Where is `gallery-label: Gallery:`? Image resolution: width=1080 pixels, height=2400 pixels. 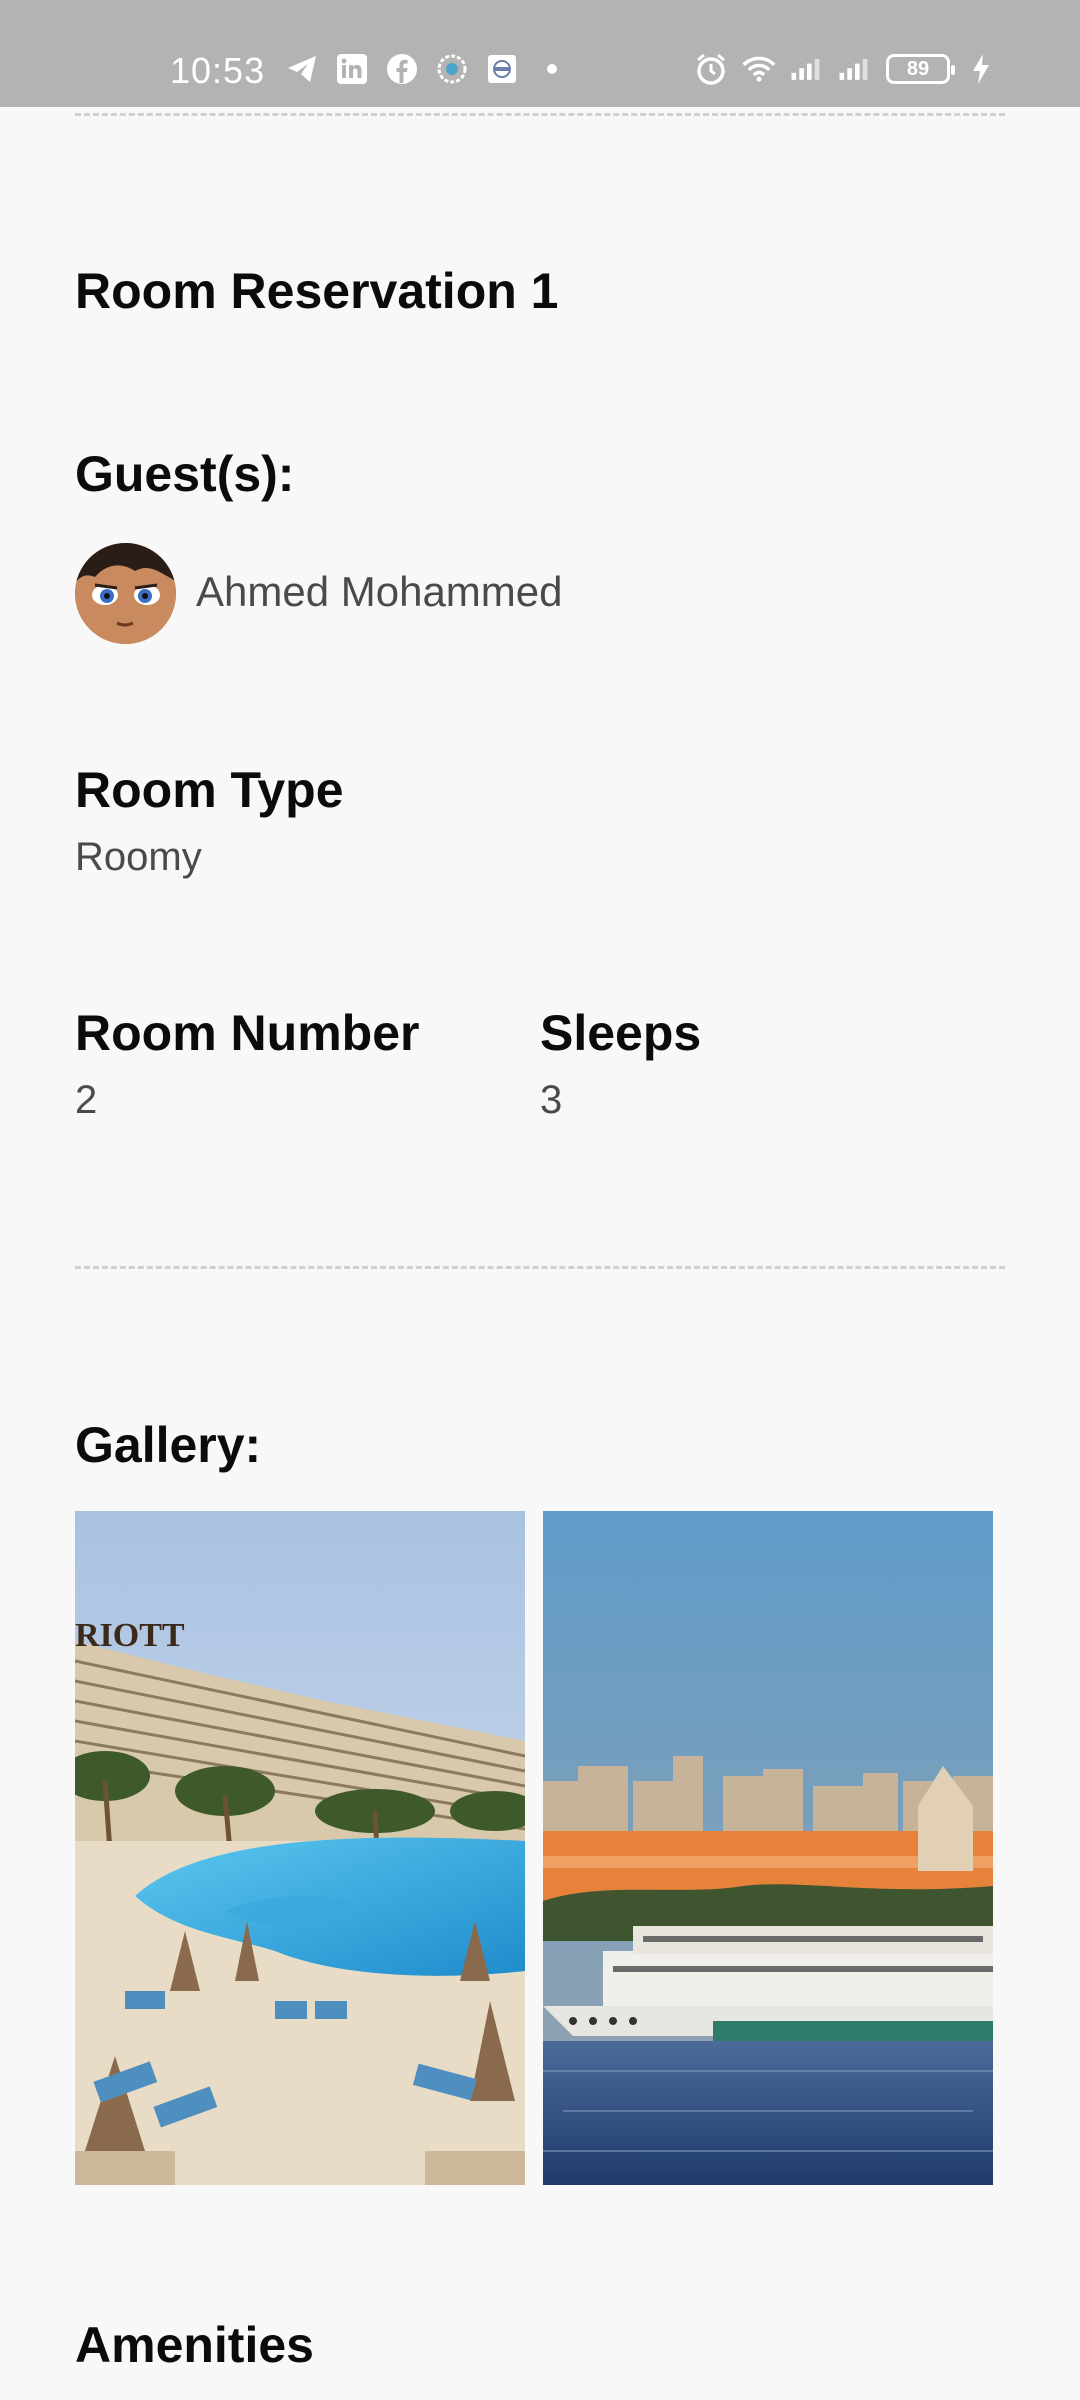
gallery-label: Gallery: is located at coordinates (168, 1445).